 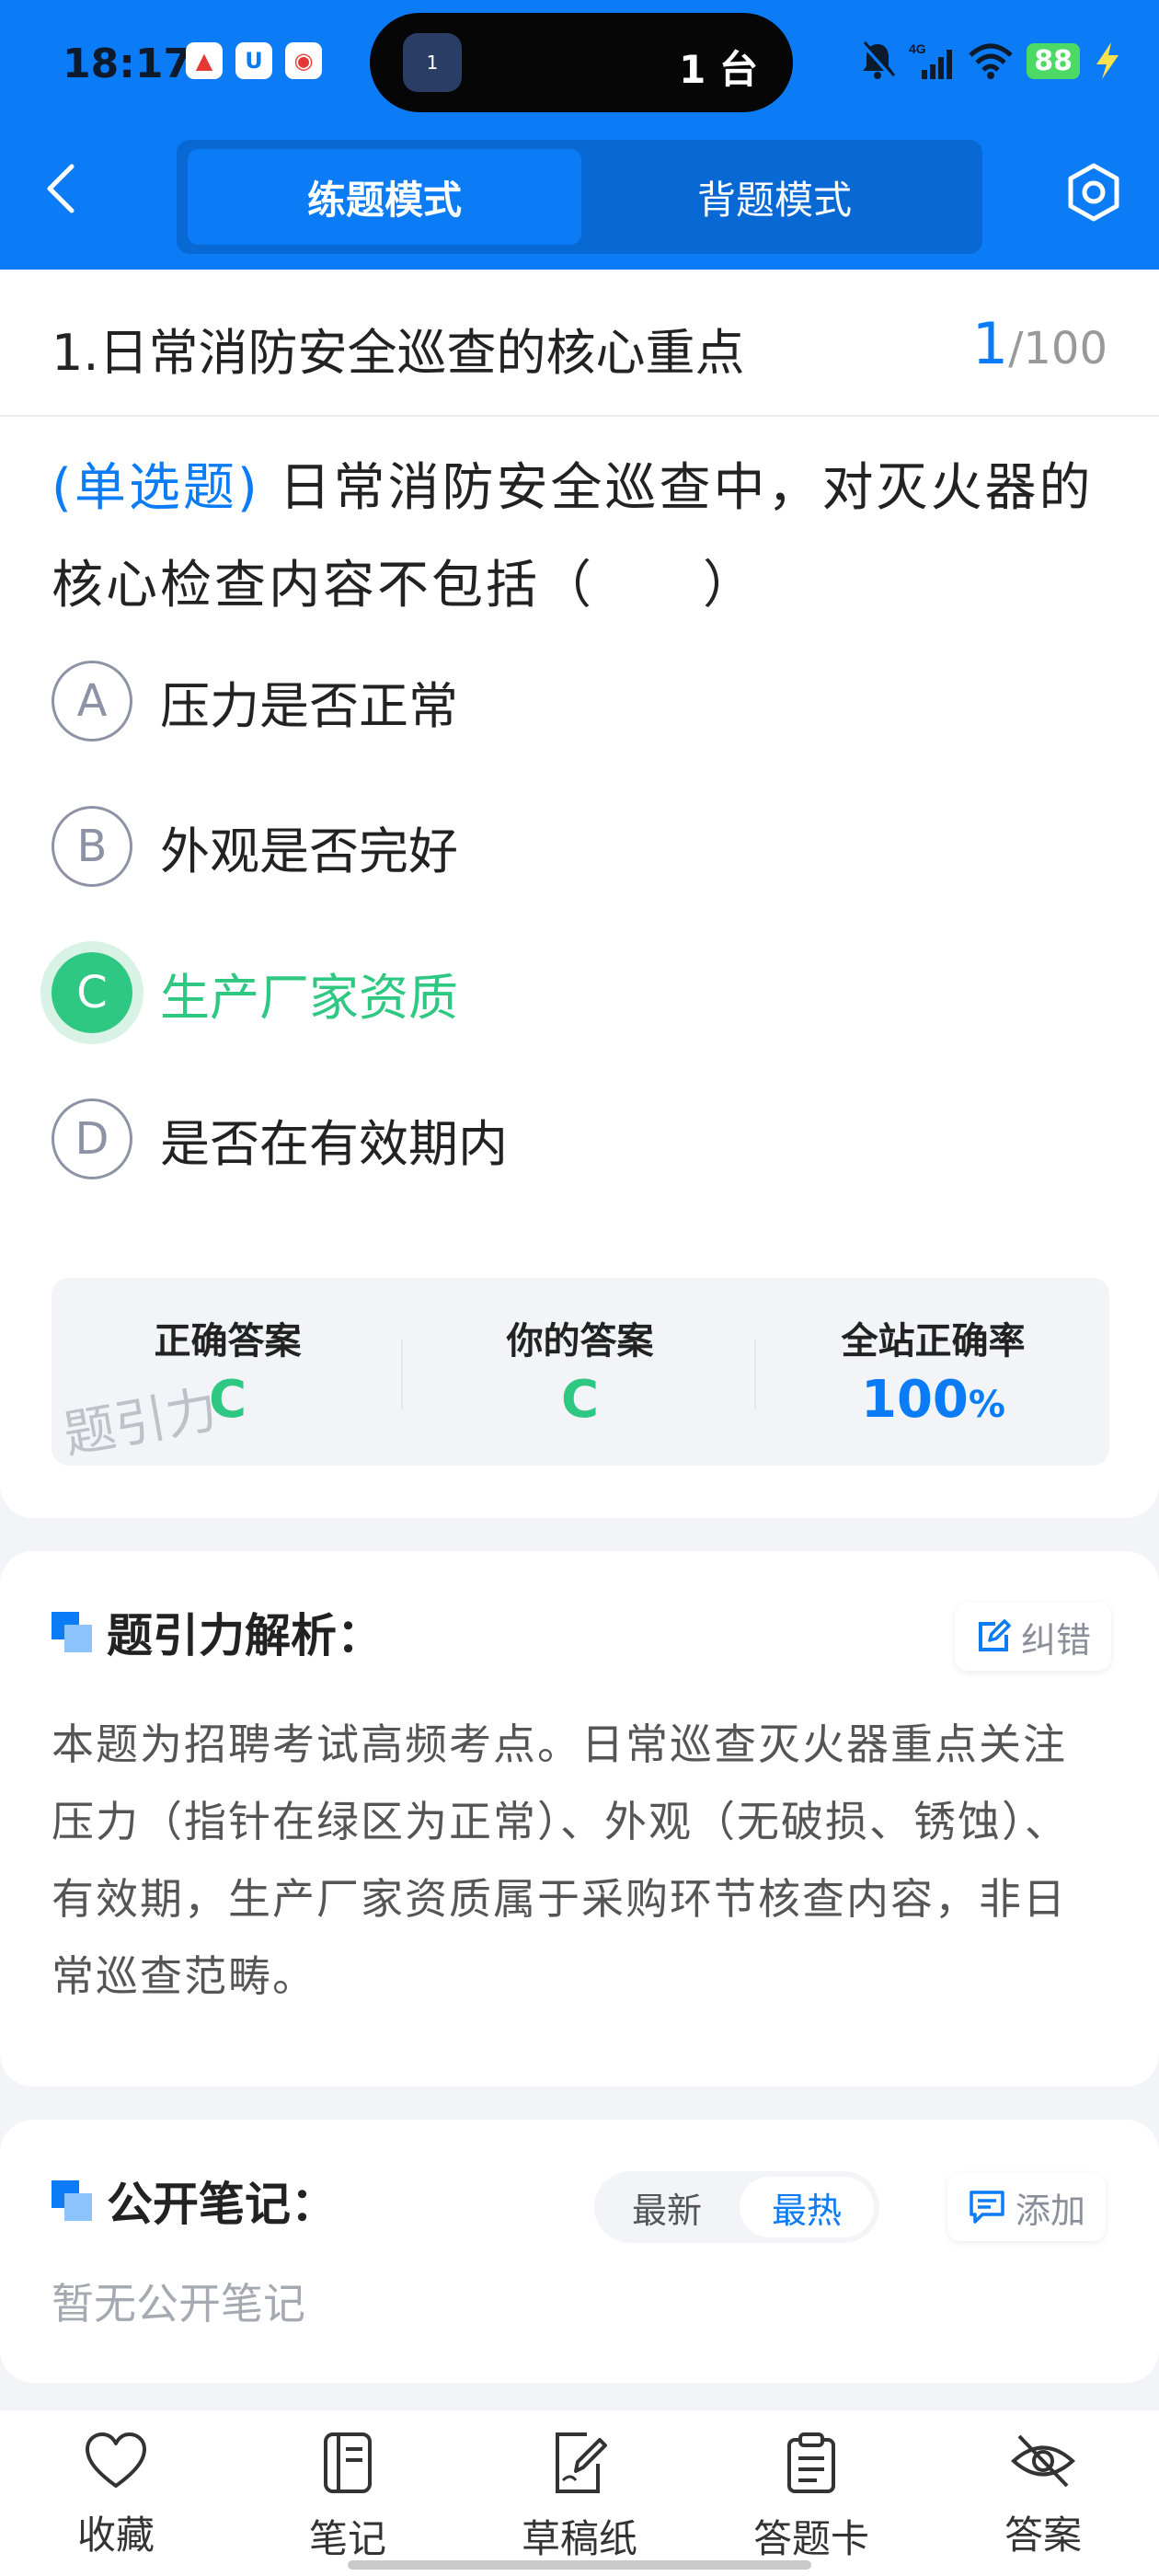 What do you see at coordinates (987, 2207) in the screenshot?
I see `comment-icon` at bounding box center [987, 2207].